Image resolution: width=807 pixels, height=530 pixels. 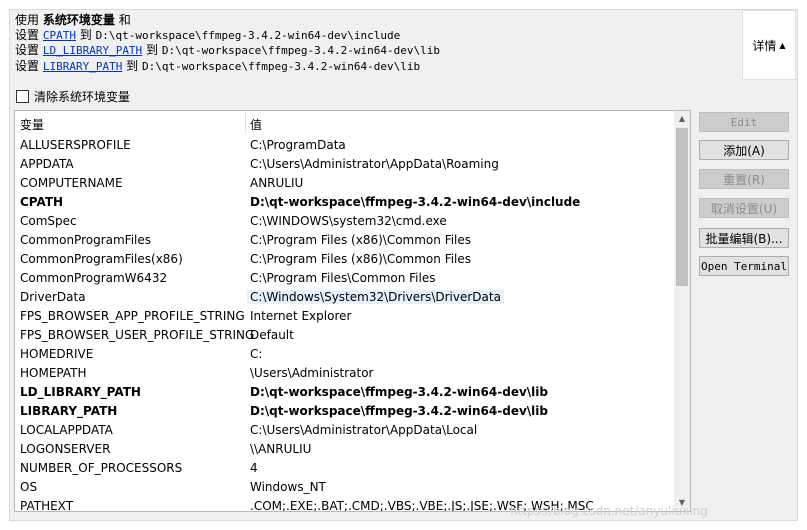 I want to click on variable-name: FPS_BROWSER_USER_PROFILE_STRING, so click(x=137, y=335).